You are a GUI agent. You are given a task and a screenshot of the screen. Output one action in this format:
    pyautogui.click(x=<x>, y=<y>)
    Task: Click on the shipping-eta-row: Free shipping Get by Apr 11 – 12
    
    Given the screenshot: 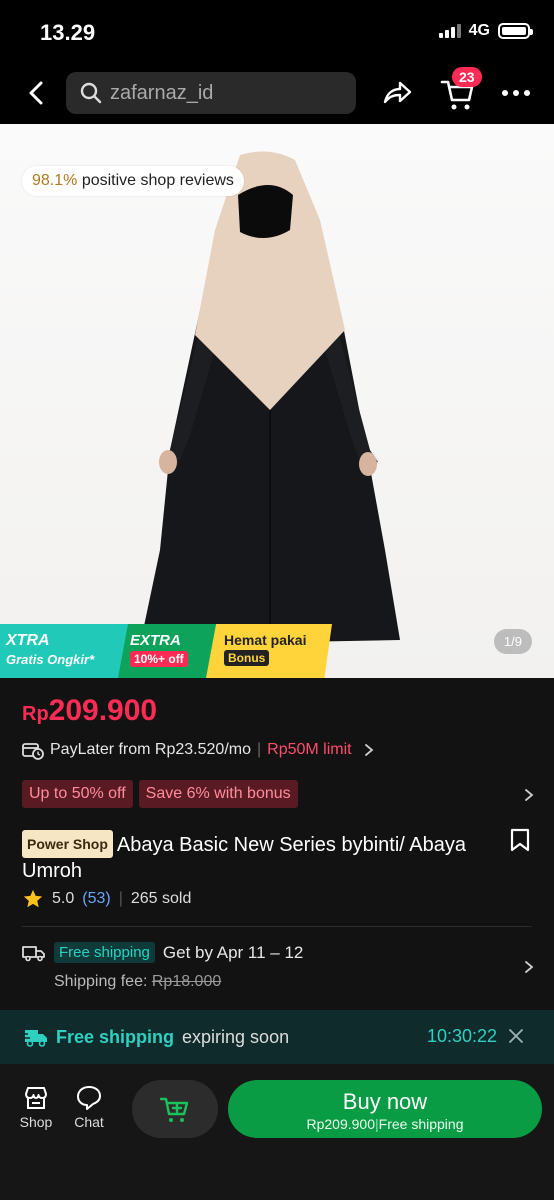 What is the action you would take?
    pyautogui.click(x=162, y=952)
    